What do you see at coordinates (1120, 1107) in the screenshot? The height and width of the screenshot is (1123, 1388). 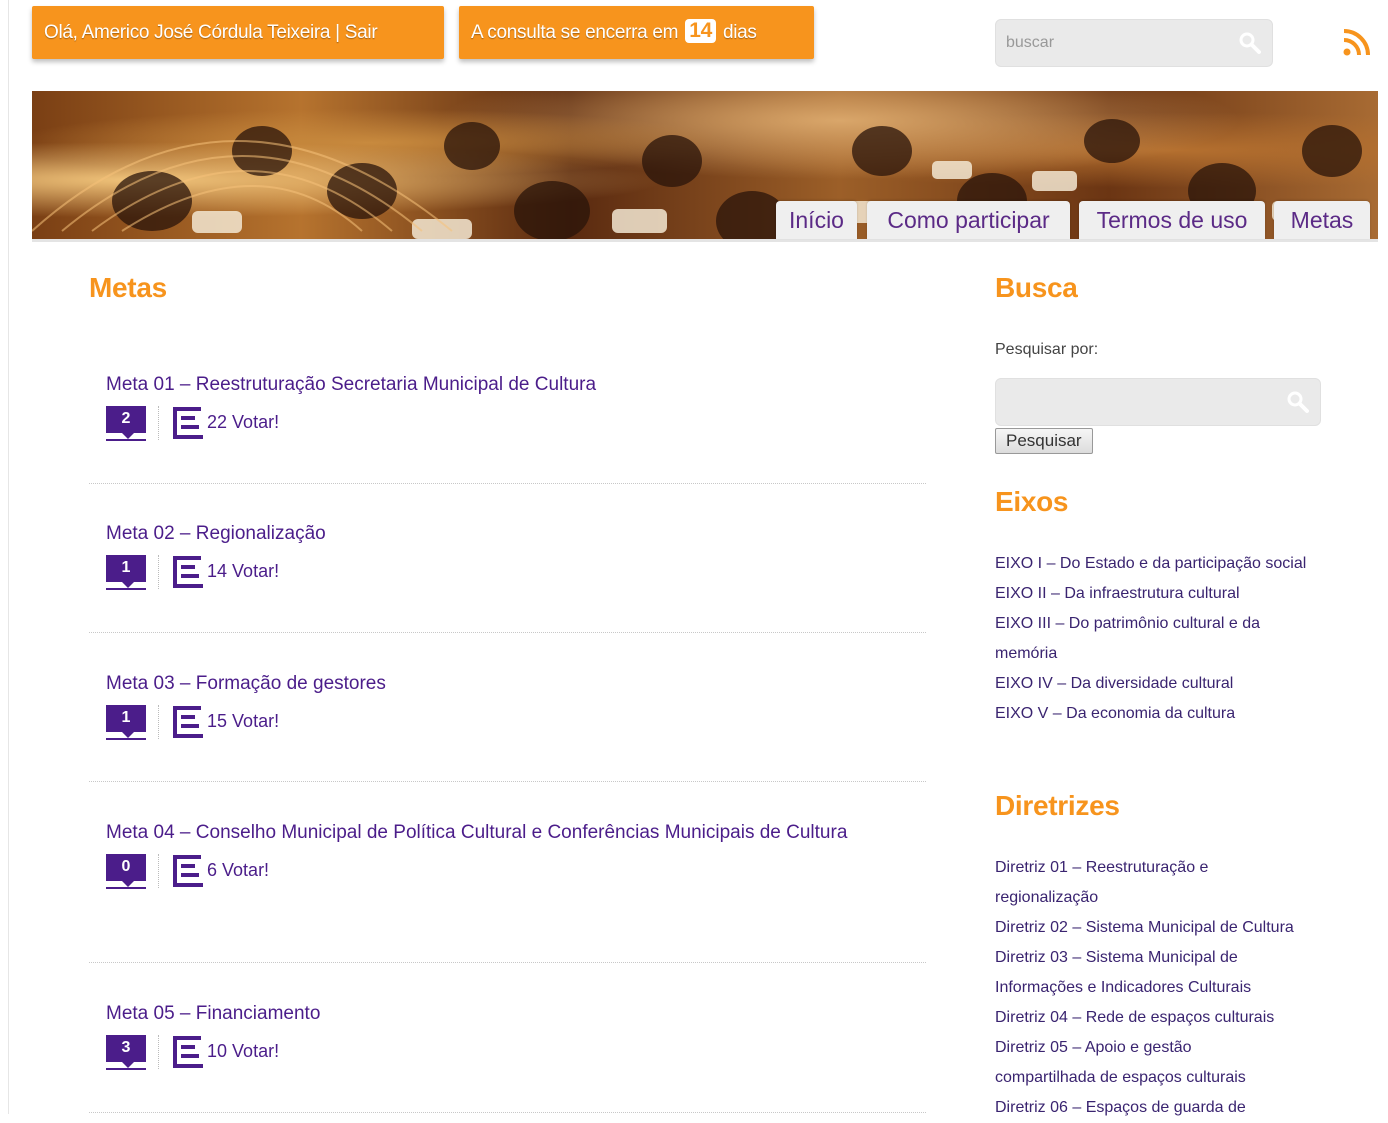 I see `diretriz-link: Diretriz 06 – Espaços de guarda de` at bounding box center [1120, 1107].